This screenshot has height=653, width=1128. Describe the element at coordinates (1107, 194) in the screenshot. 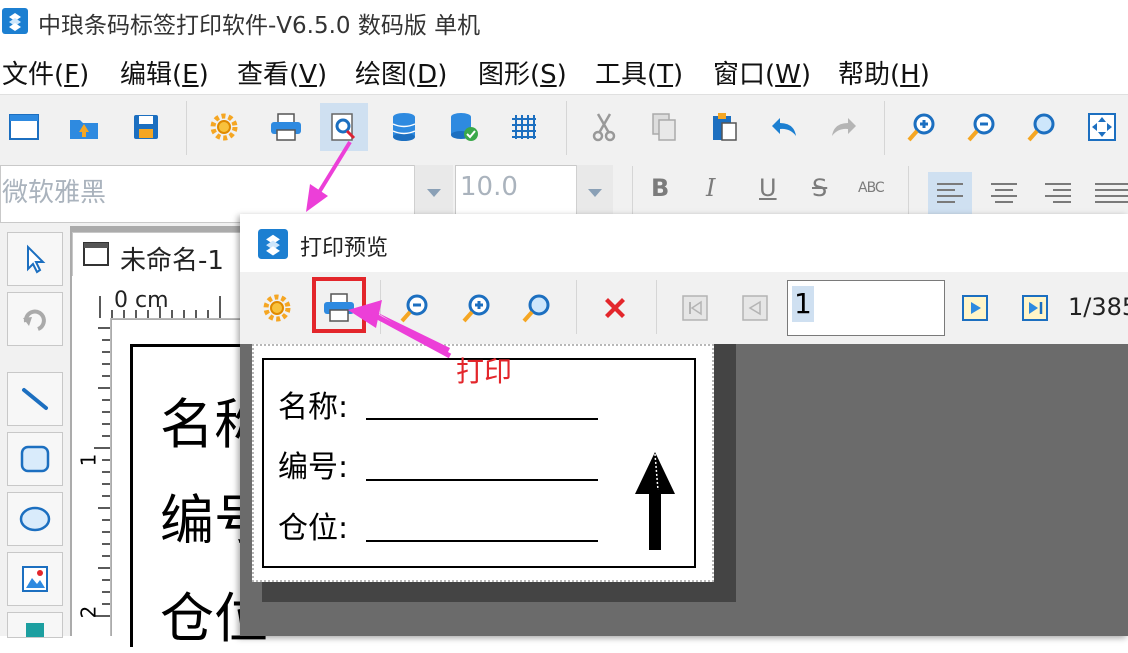

I see `align-justify-button` at that location.